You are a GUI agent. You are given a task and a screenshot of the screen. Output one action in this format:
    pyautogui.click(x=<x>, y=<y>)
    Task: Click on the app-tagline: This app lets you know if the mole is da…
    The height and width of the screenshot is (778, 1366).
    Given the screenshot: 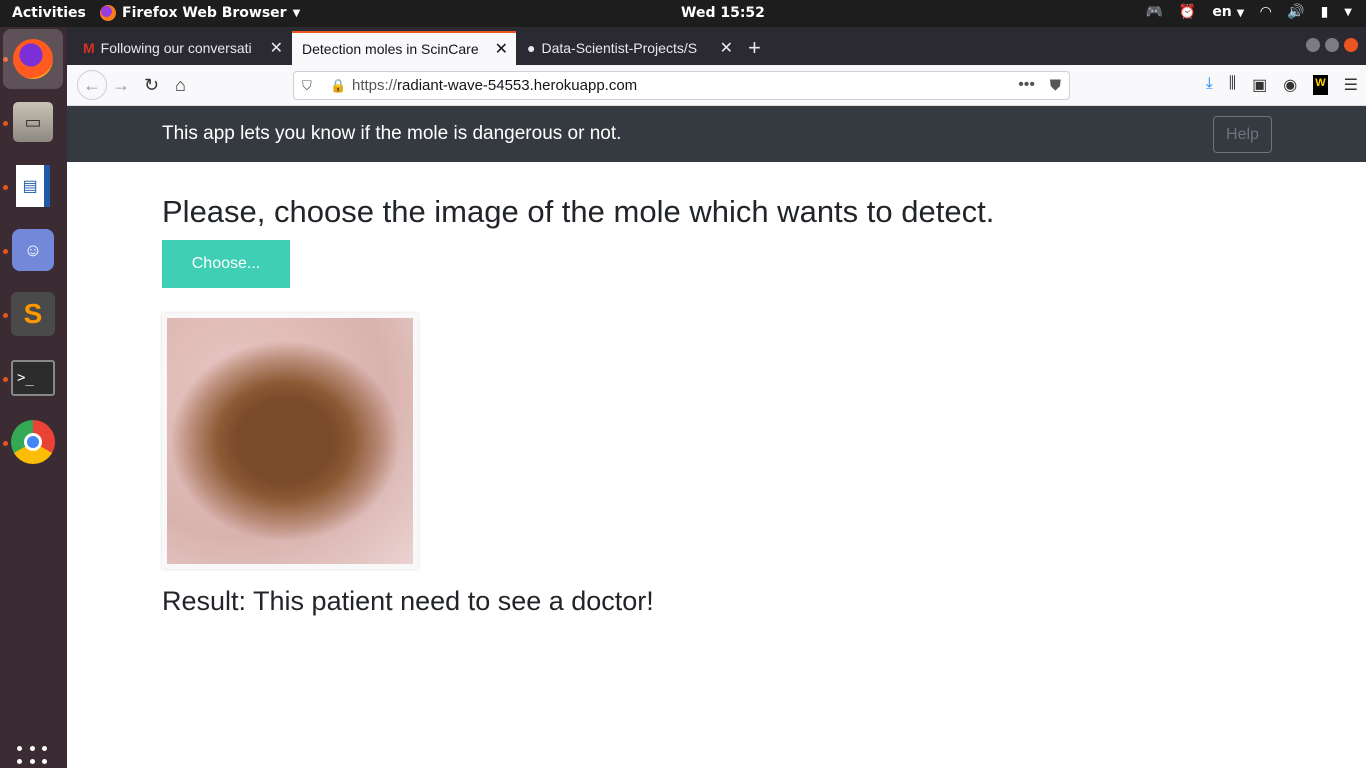 What is the action you would take?
    pyautogui.click(x=392, y=133)
    